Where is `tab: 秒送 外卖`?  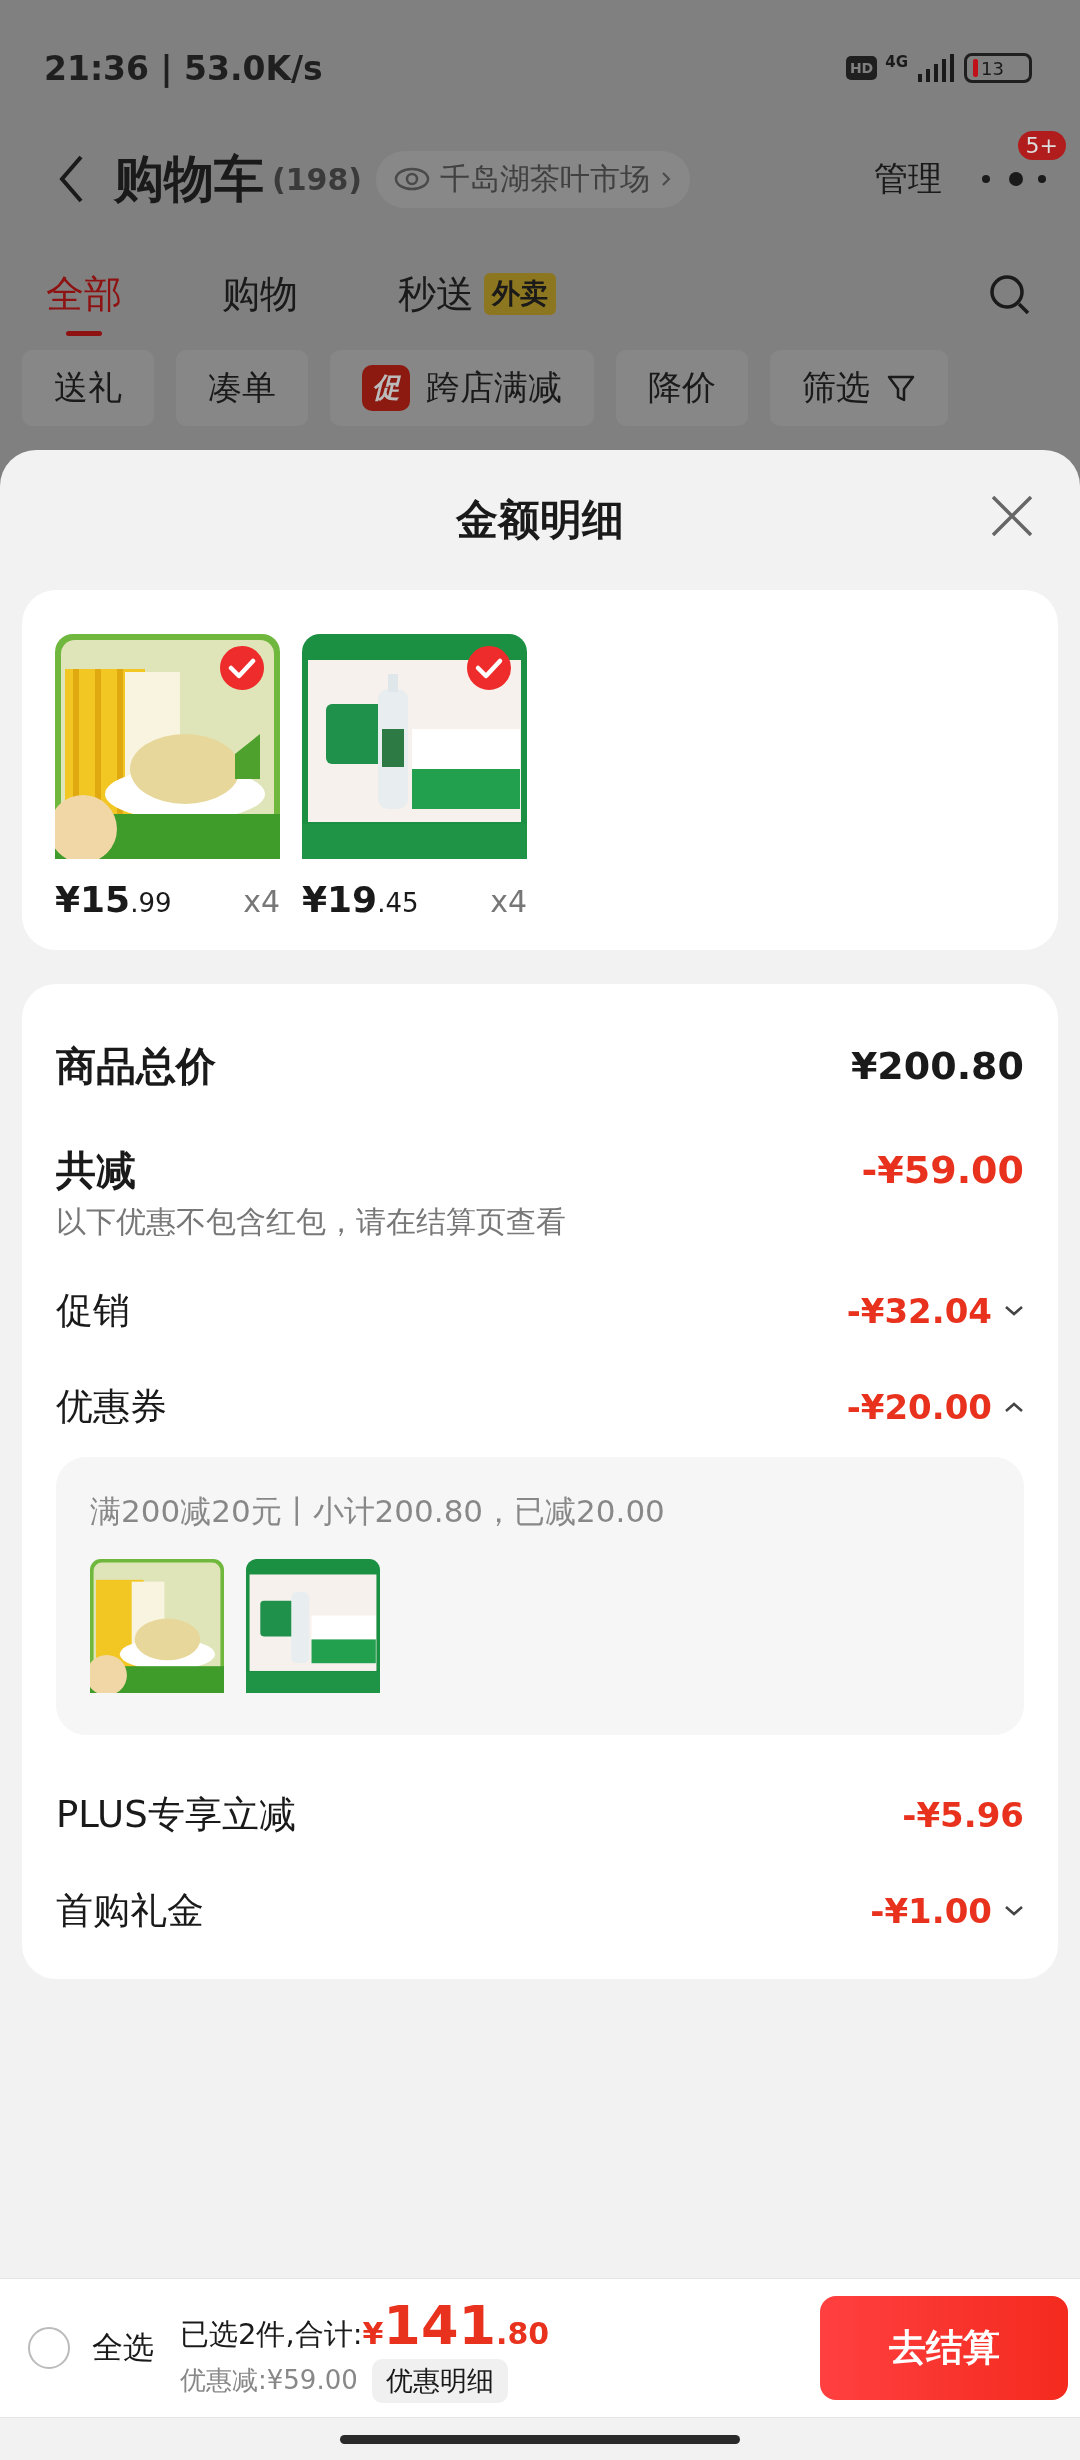 tab: 秒送 外卖 is located at coordinates (477, 295).